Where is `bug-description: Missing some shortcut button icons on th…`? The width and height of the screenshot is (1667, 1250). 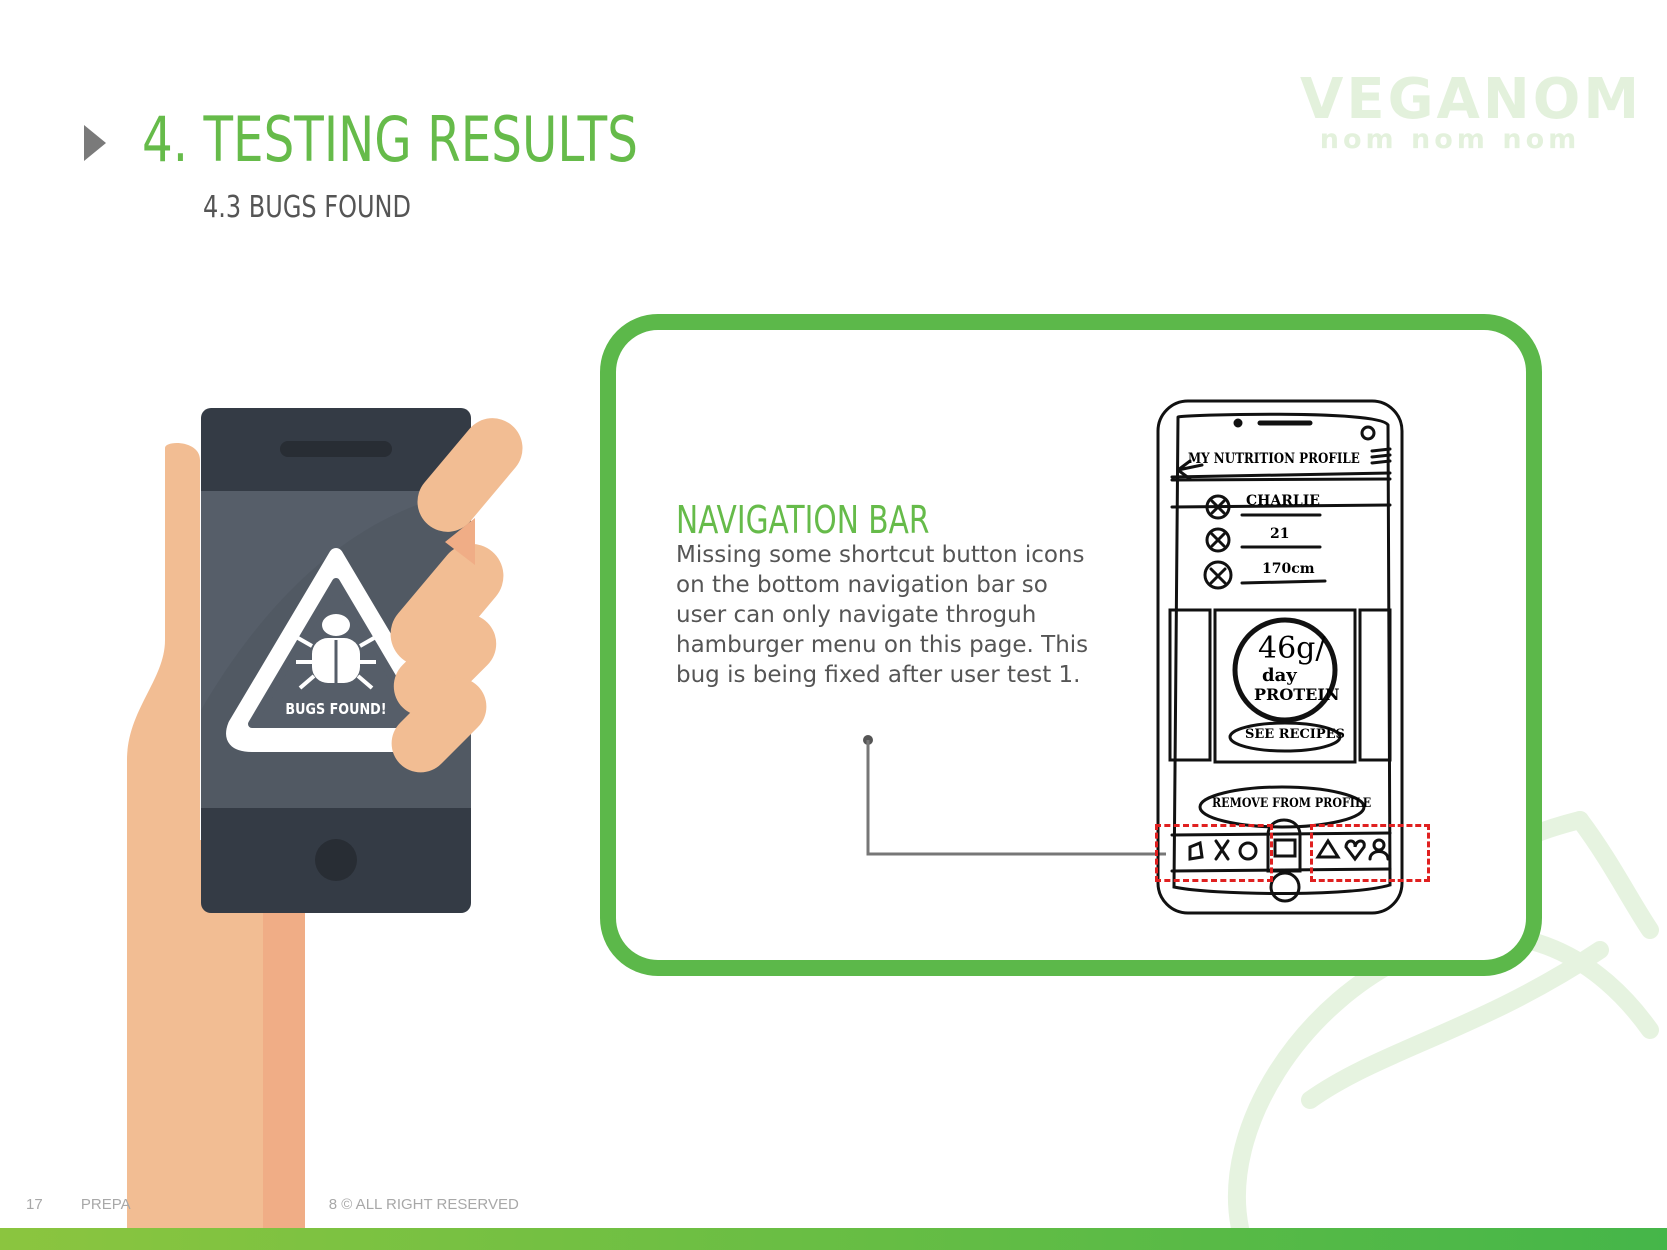 bug-description: Missing some shortcut button icons on th… is located at coordinates (882, 615).